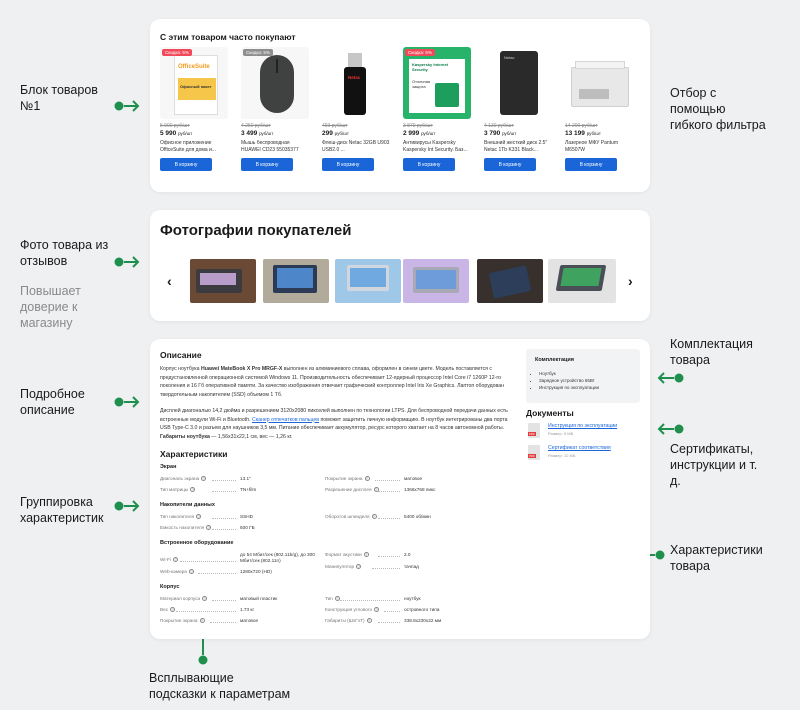 The width and height of the screenshot is (800, 710). Describe the element at coordinates (581, 126) in the screenshot. I see `old-price: 14 200 руб/шт` at that location.